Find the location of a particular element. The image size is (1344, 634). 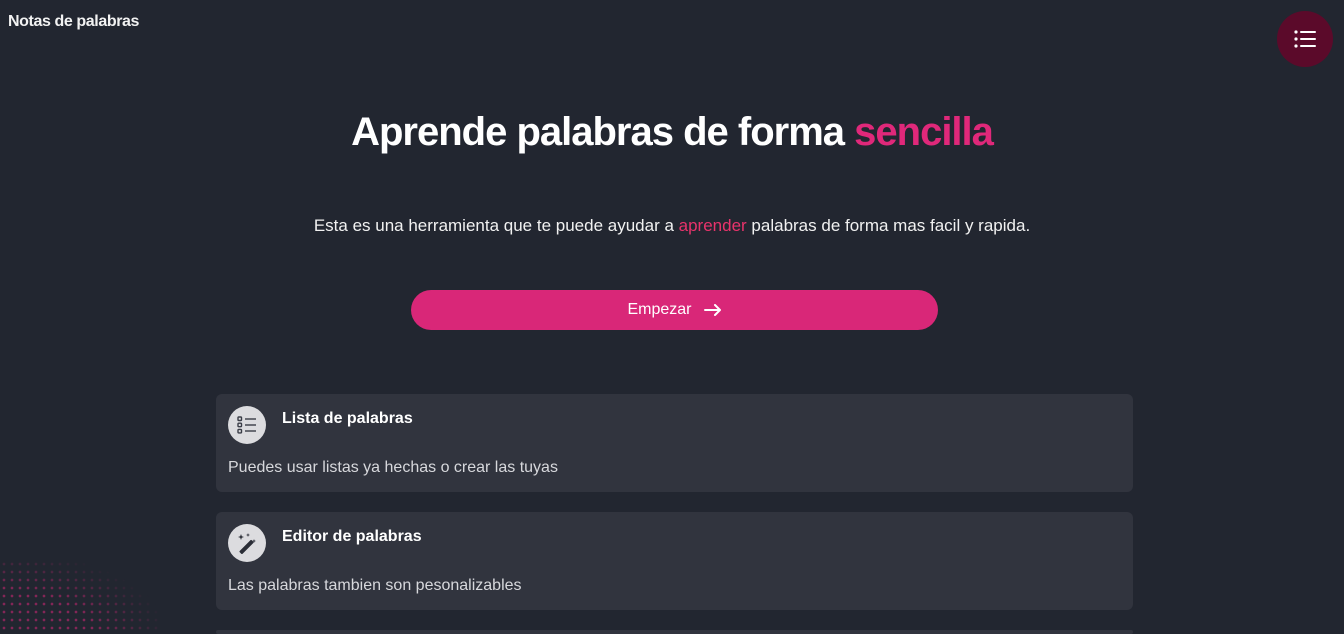

hero-title: Aprende palabras de forma sencilla is located at coordinates (672, 132).